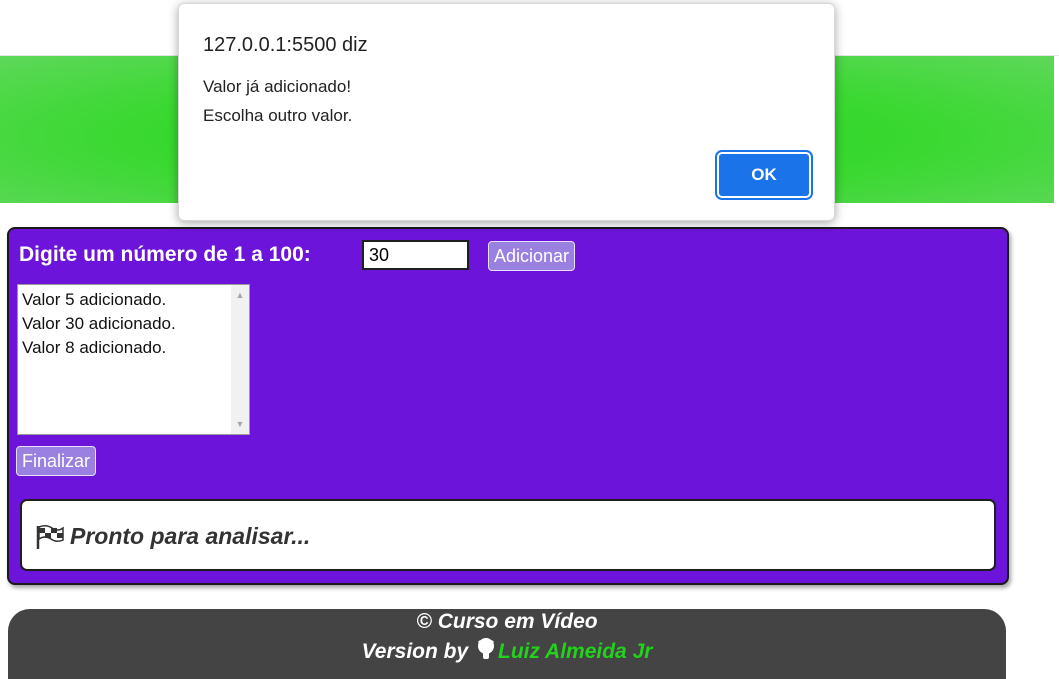  What do you see at coordinates (415, 255) in the screenshot?
I see `number-input` at bounding box center [415, 255].